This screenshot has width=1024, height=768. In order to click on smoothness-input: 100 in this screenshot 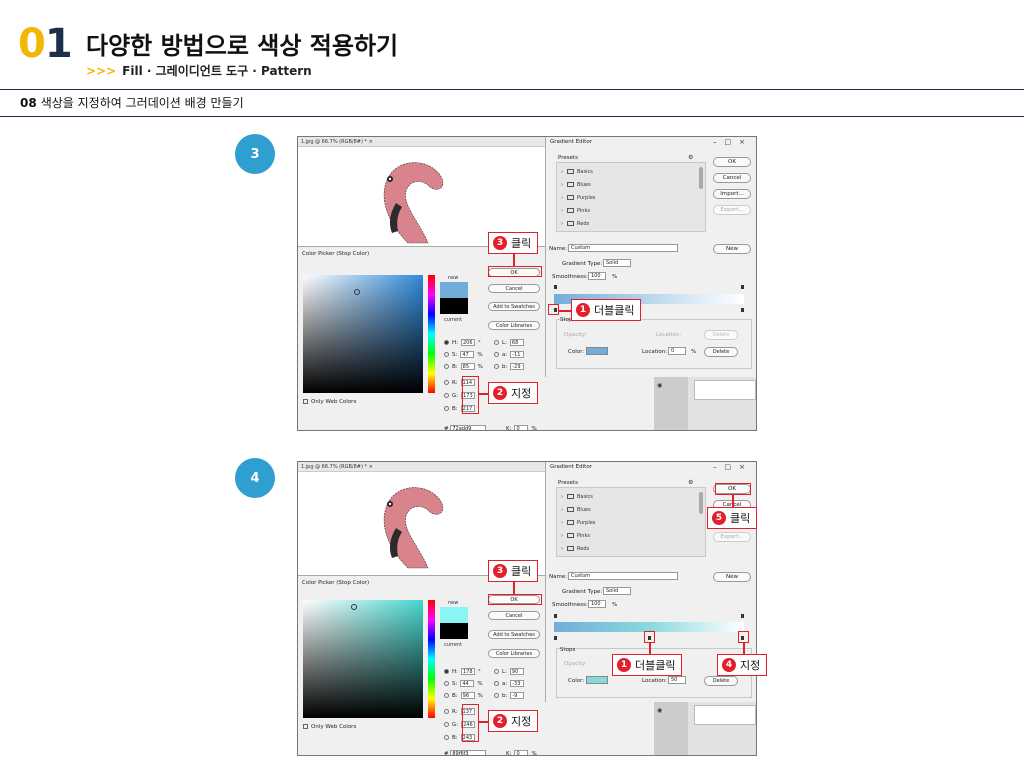, I will do `click(597, 276)`.